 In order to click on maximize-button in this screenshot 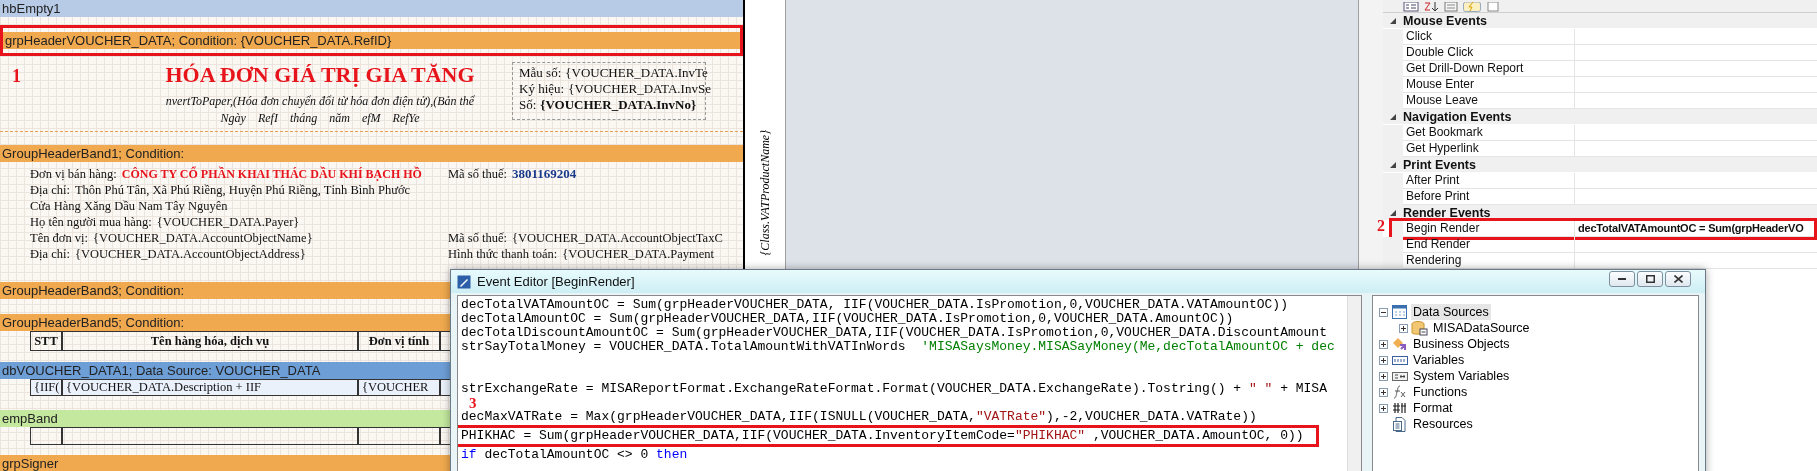, I will do `click(1650, 279)`.